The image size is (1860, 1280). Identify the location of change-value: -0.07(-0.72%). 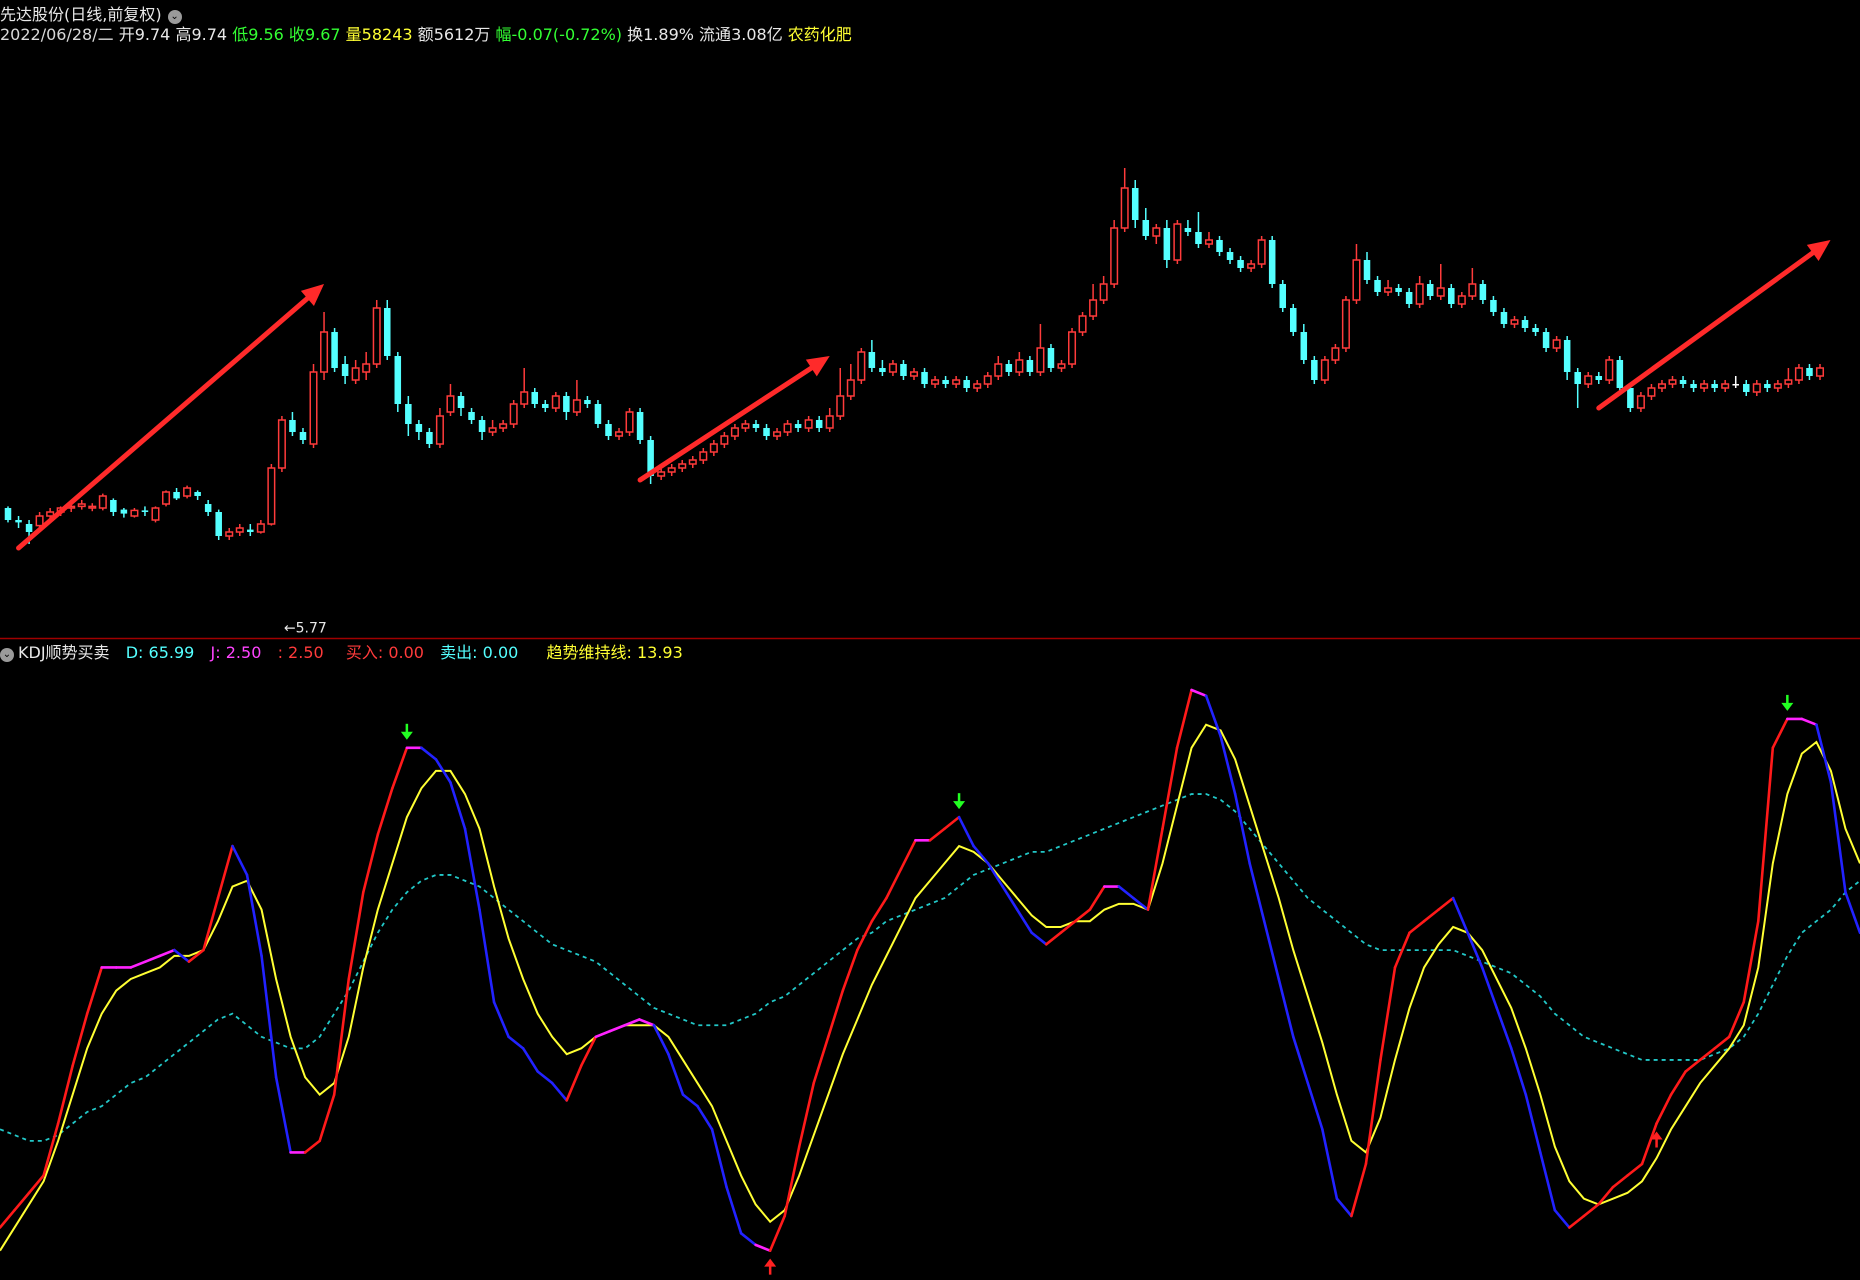
(567, 34).